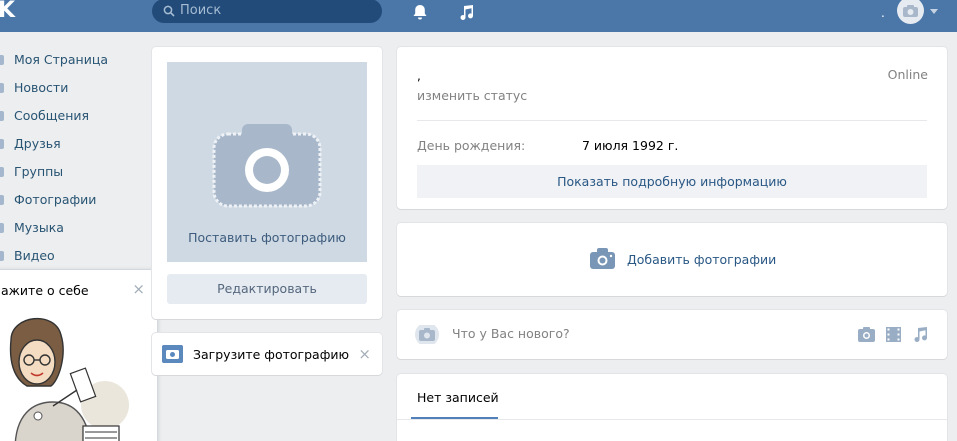 This screenshot has height=441, width=957. What do you see at coordinates (934, 12) in the screenshot?
I see `chevron-down-icon` at bounding box center [934, 12].